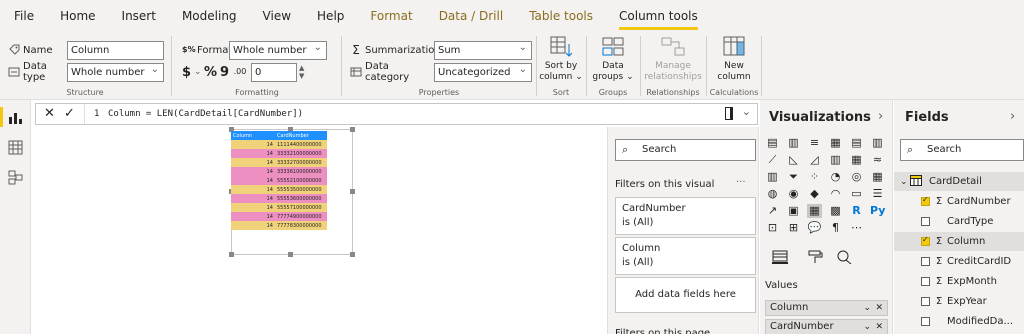 This screenshot has height=334, width=1024. Describe the element at coordinates (746, 111) in the screenshot. I see `expand-formula-icon: ⌄` at that location.